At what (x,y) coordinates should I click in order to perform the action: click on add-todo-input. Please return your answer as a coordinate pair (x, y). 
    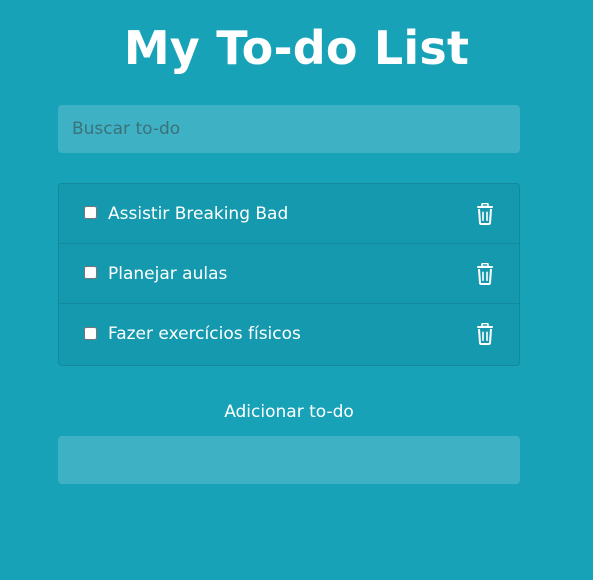
    Looking at the image, I should click on (289, 460).